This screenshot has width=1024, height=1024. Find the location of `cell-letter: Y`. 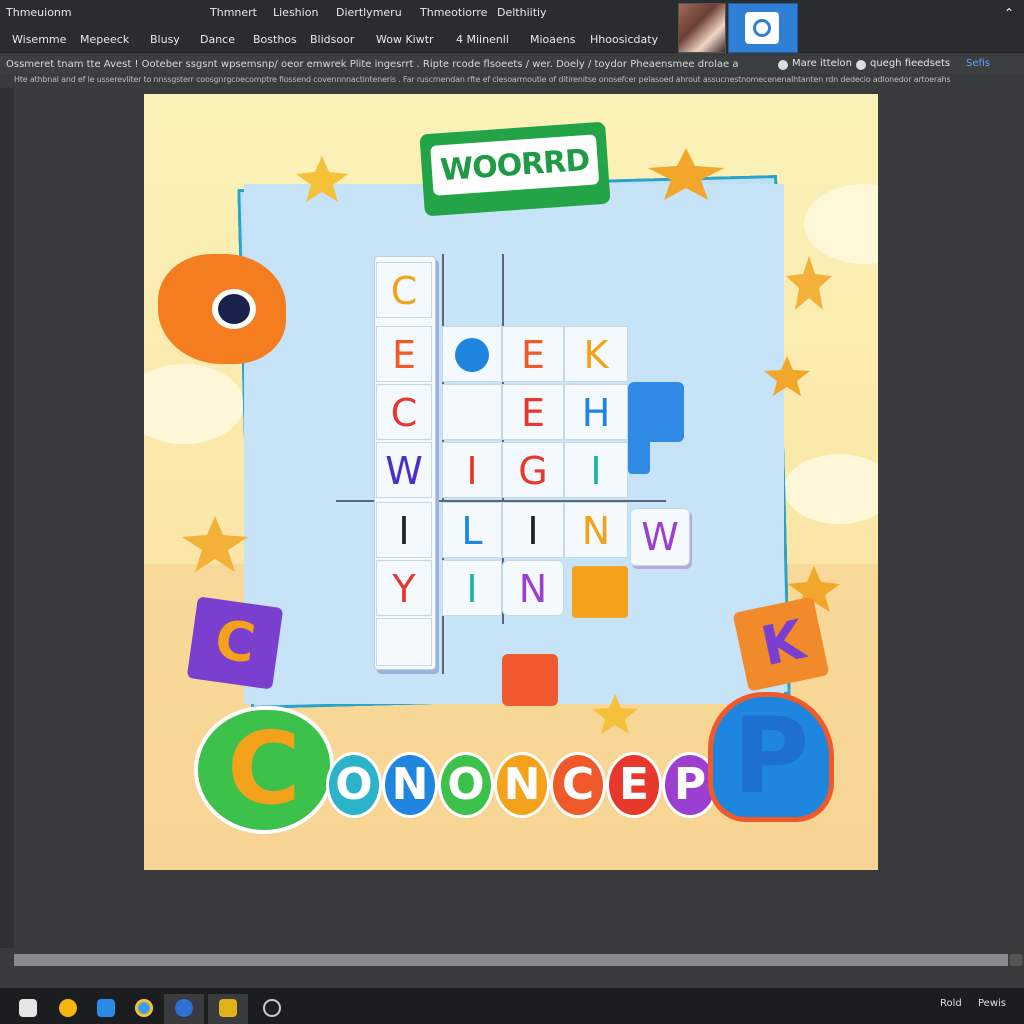

cell-letter: Y is located at coordinates (404, 589).